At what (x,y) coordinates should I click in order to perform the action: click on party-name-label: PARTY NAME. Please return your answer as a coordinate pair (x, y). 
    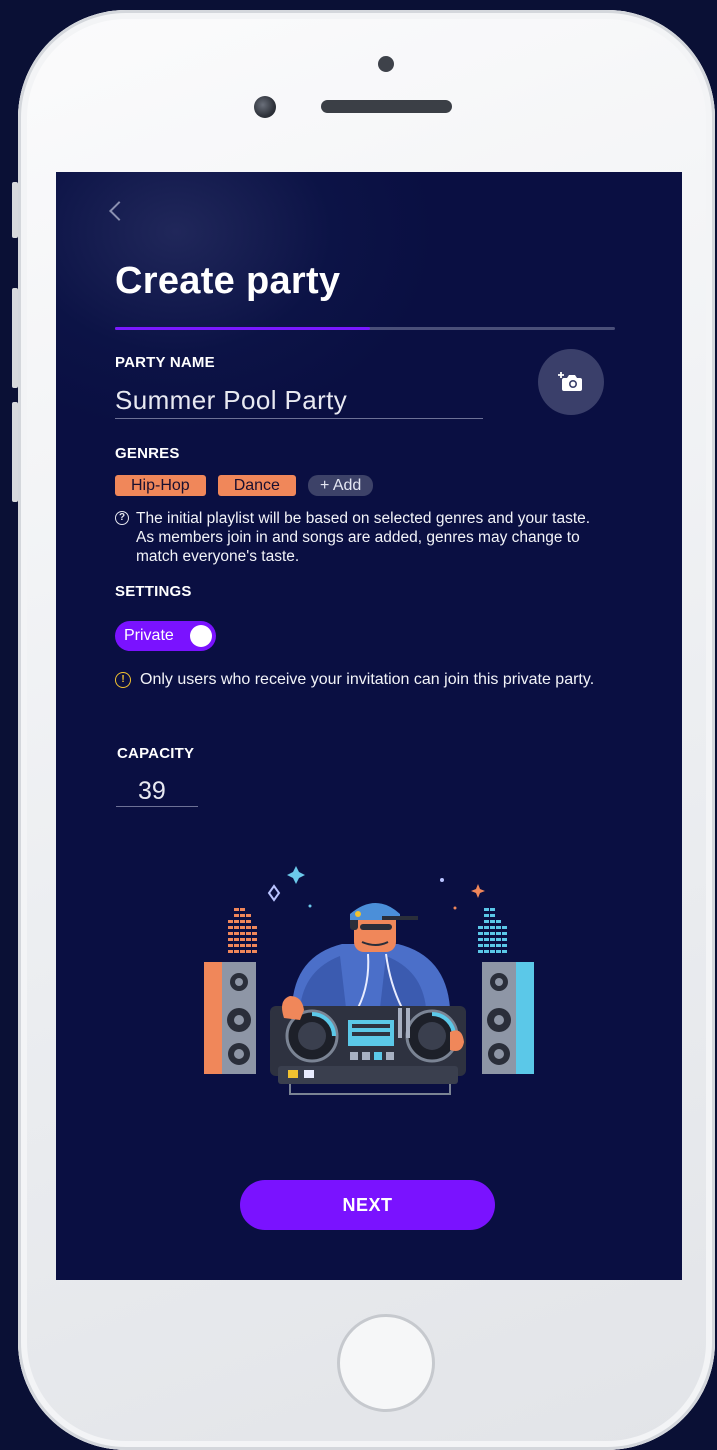
    Looking at the image, I should click on (165, 362).